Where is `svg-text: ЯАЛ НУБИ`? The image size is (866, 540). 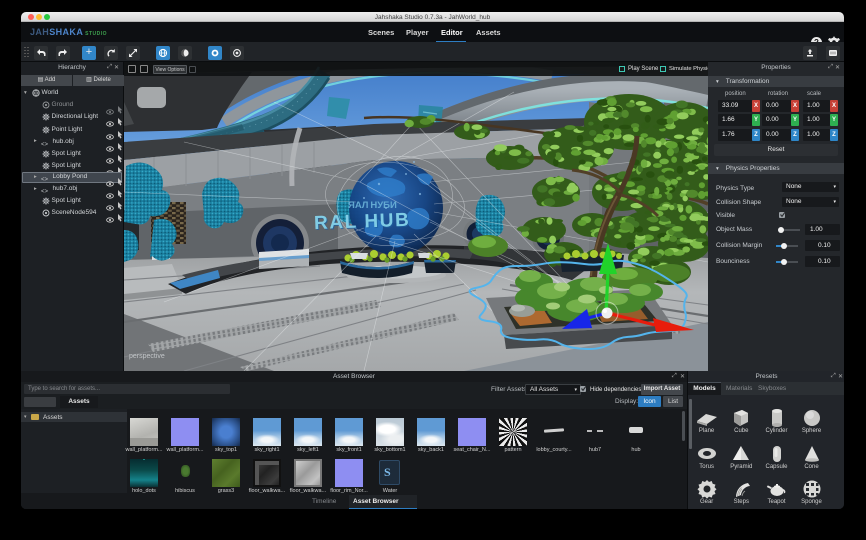 svg-text: ЯАЛ НУБИ is located at coordinates (372, 205).